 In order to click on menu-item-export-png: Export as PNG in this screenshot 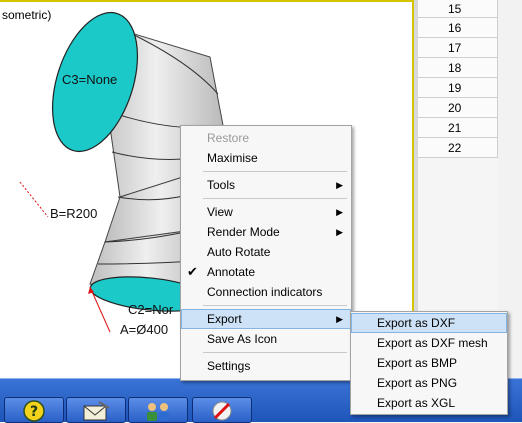, I will do `click(429, 383)`.